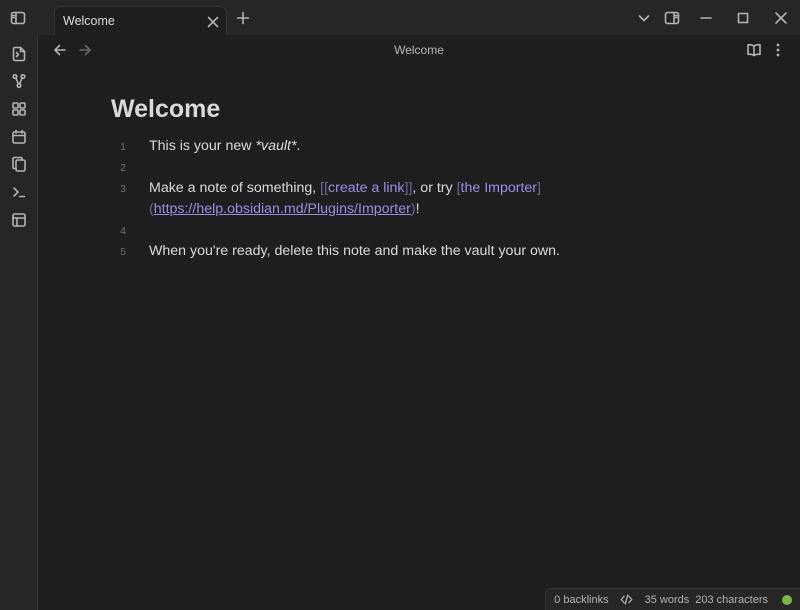  I want to click on line-text: !, so click(417, 209).